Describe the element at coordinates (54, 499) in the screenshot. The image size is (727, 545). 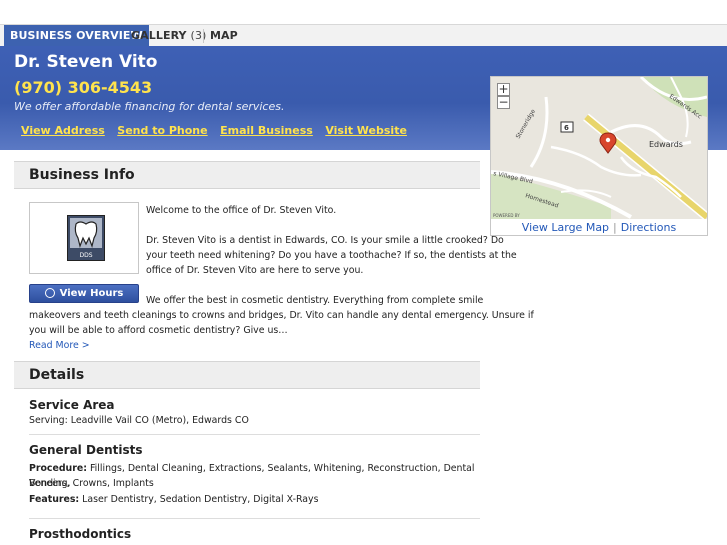
I see `features-label: Features:` at that location.